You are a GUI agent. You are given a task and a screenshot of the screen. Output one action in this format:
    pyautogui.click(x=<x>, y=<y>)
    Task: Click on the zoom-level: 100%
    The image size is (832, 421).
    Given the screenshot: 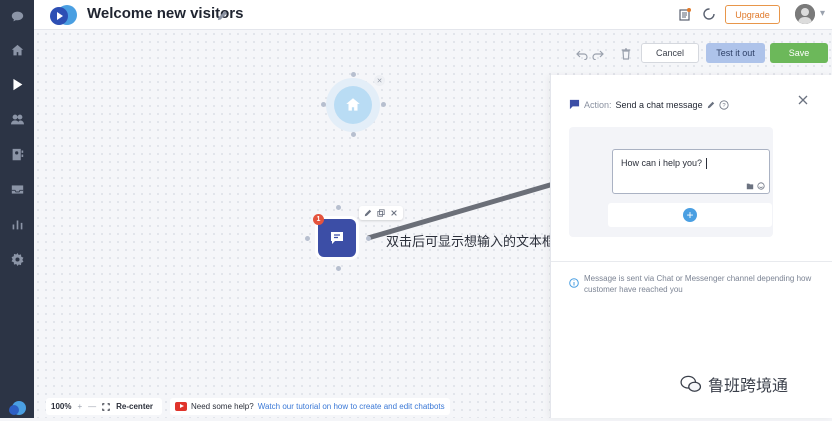 What is the action you would take?
    pyautogui.click(x=61, y=406)
    